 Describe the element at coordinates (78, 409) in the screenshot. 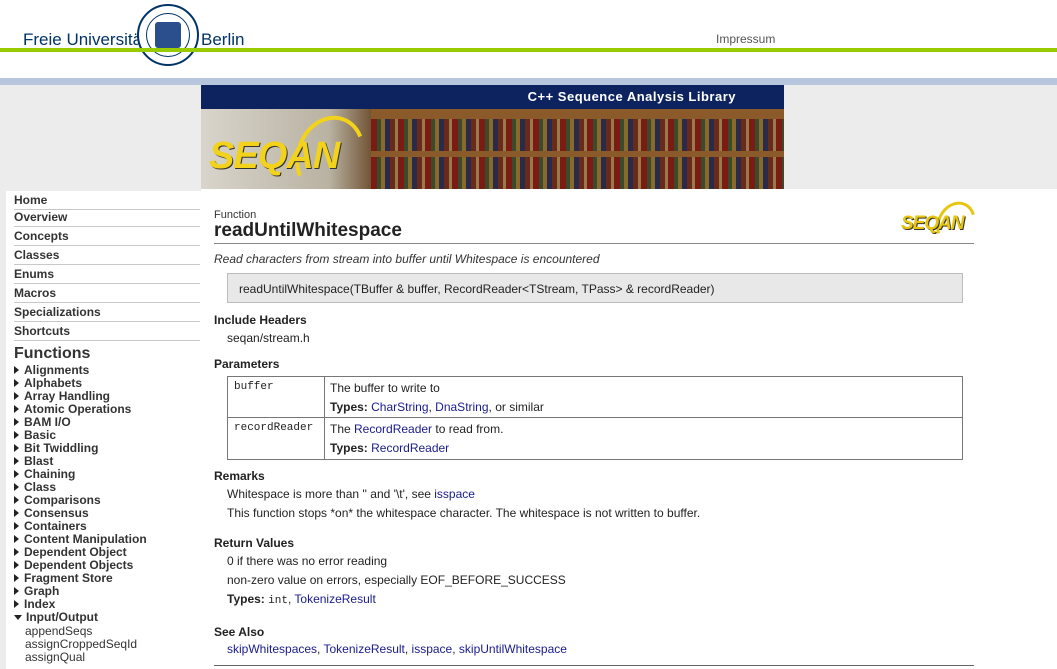

I see `group-label: Atomic Operations` at that location.